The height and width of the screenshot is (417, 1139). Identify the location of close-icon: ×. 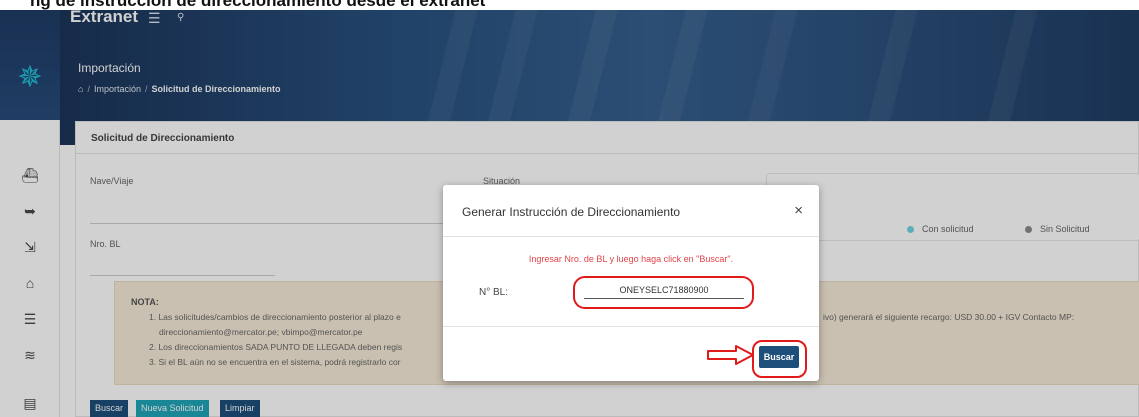
(798, 210).